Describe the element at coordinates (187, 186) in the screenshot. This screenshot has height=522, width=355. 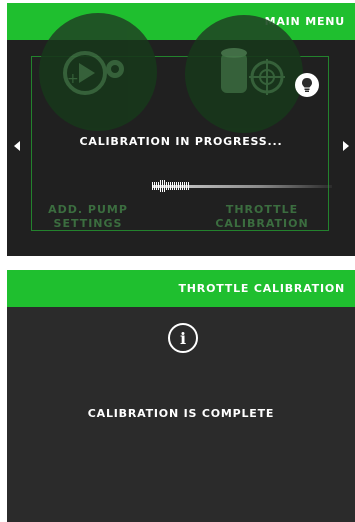
I see `calibration-progress-indicator` at that location.